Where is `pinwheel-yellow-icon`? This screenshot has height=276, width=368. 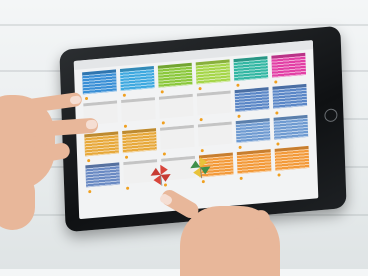 pinwheel-yellow-icon is located at coordinates (200, 168).